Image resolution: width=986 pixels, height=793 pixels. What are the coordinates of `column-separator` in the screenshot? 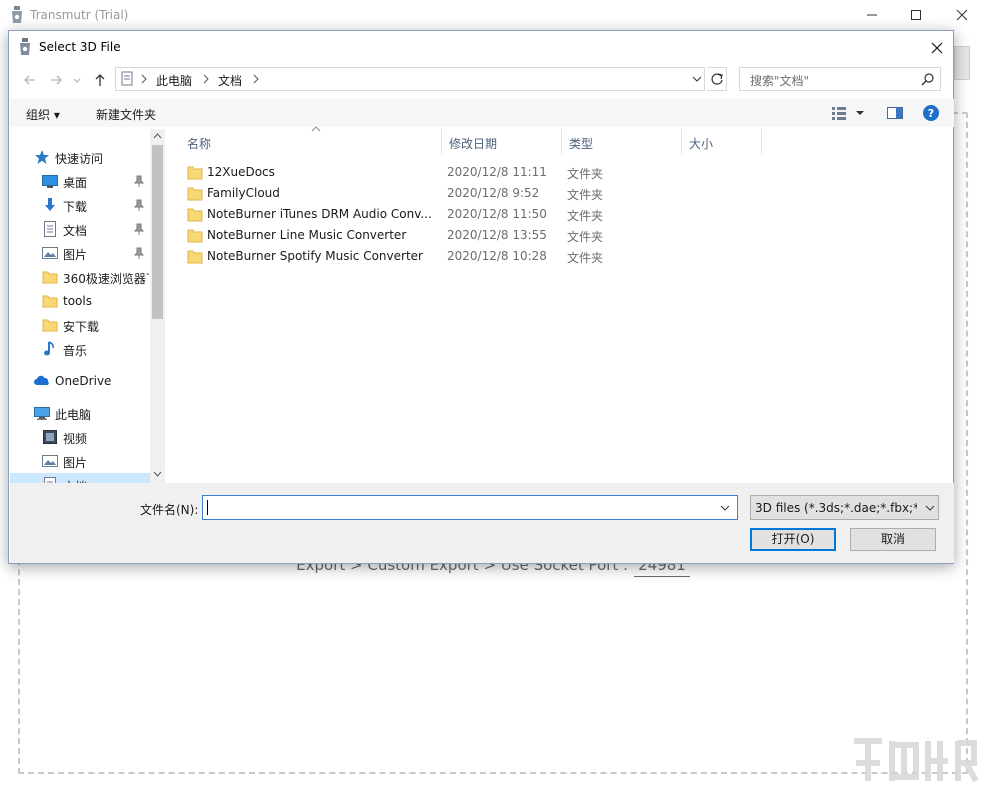 It's located at (761, 142).